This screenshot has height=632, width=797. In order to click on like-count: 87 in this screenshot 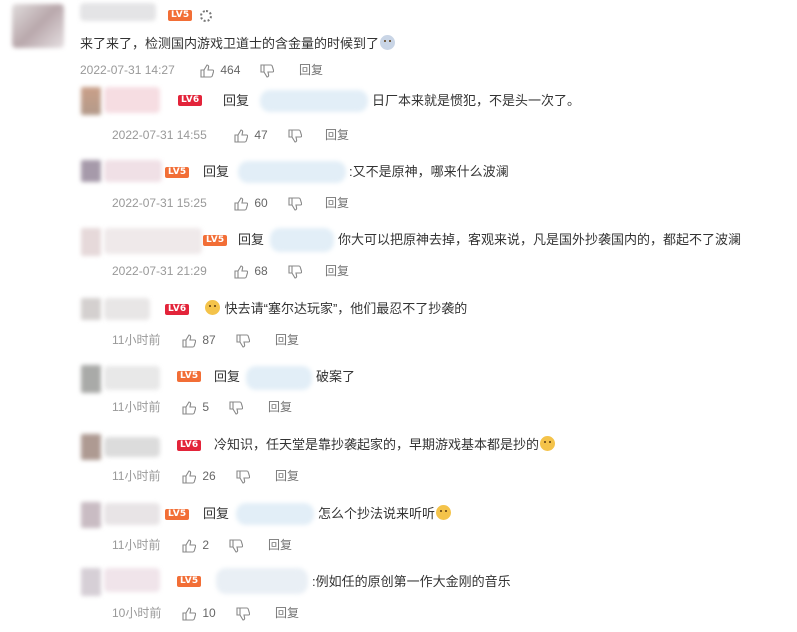, I will do `click(209, 340)`.